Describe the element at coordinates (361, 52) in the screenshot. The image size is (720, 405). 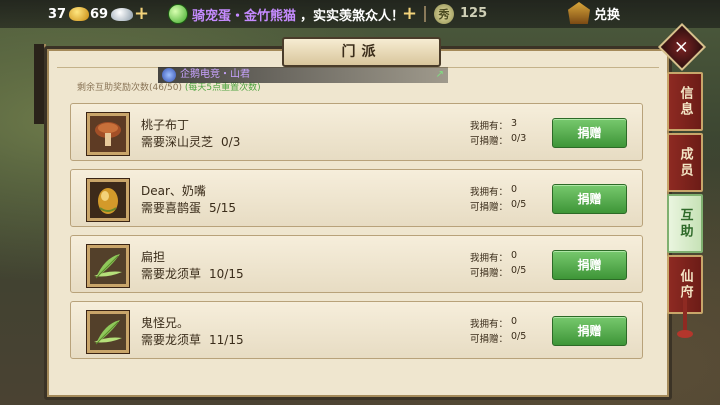
I see `panel-title: 门派` at that location.